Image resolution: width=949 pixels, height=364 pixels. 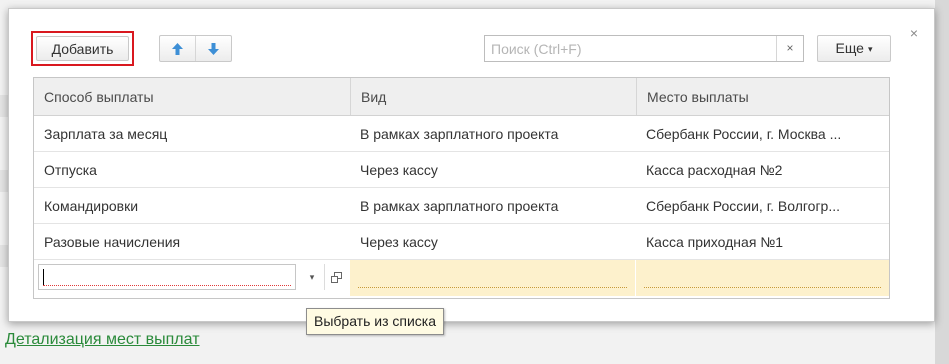 I want to click on cell-method: Отпуска, so click(x=70, y=170).